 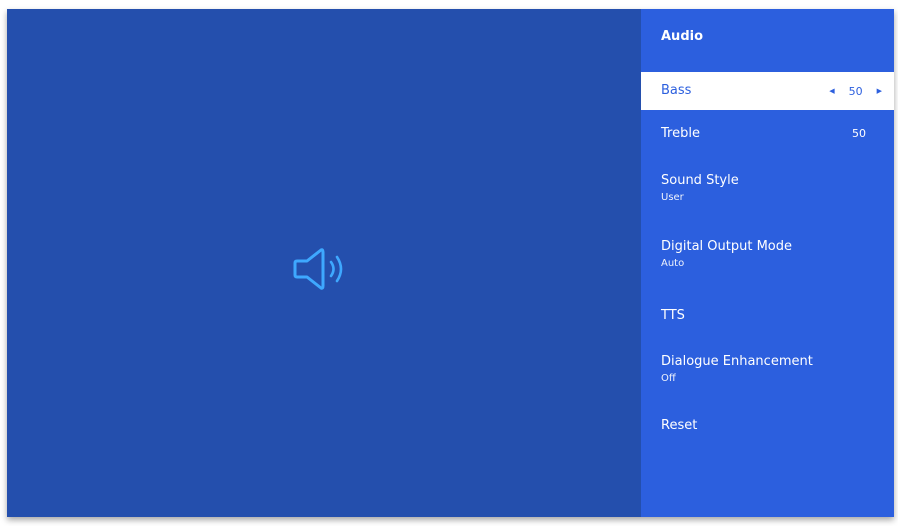 What do you see at coordinates (831, 91) in the screenshot?
I see `arrow-left-icon: ◀` at bounding box center [831, 91].